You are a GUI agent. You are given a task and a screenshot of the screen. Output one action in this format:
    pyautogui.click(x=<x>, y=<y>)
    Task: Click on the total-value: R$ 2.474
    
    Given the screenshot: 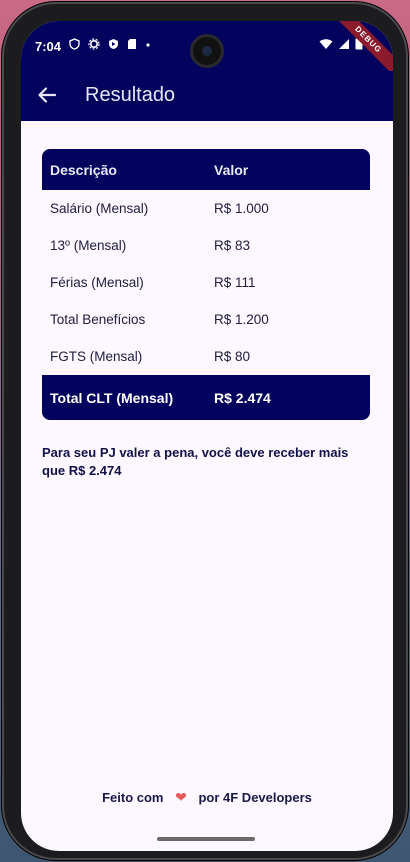 What is the action you would take?
    pyautogui.click(x=242, y=397)
    